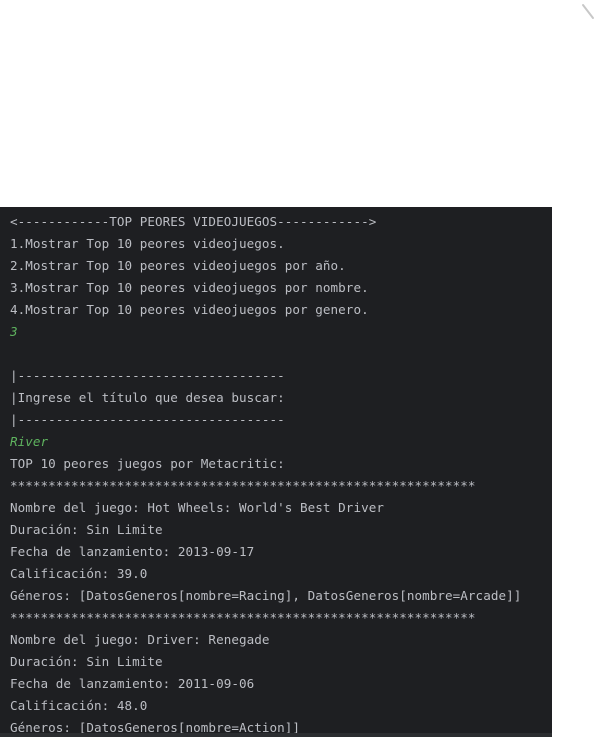 The width and height of the screenshot is (597, 737). I want to click on corner-stroke-icon, so click(588, 11).